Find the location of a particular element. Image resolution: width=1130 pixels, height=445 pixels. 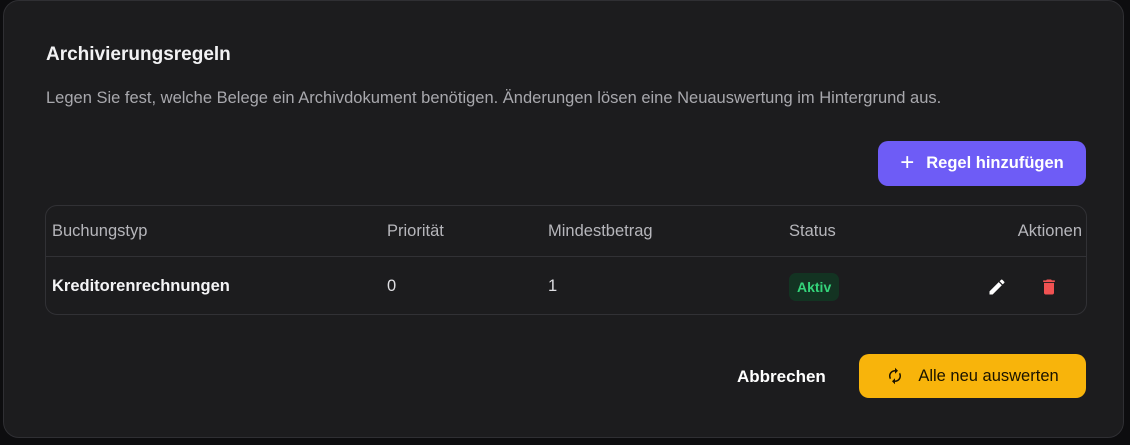

cell-mindestbetrag: 1 is located at coordinates (553, 286).